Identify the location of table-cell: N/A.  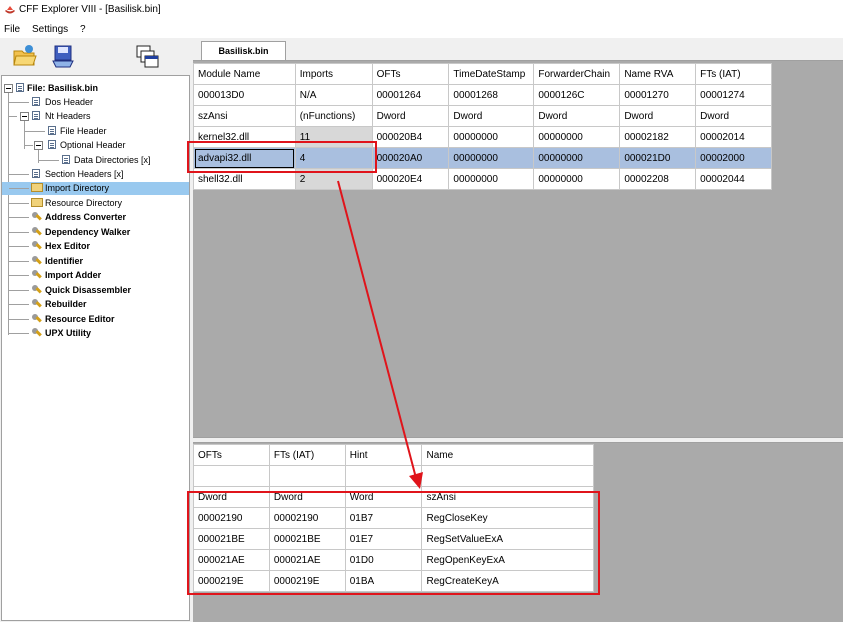
(333, 95).